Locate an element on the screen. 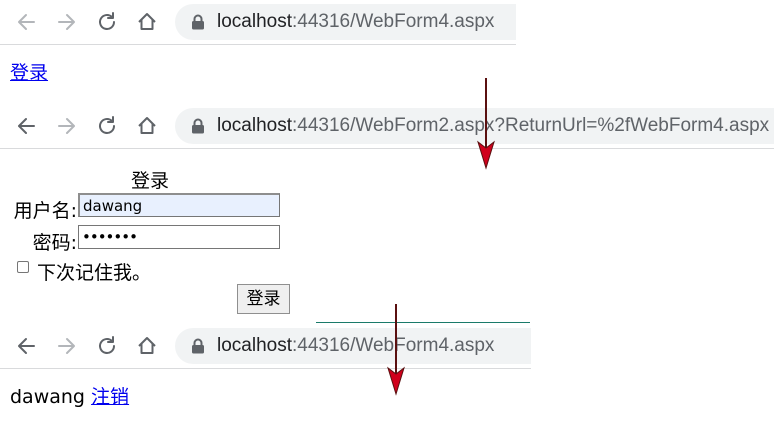 The image size is (774, 433). browser-toolbar-3: localhost:44316/WebForm4.aspx is located at coordinates (265, 346).